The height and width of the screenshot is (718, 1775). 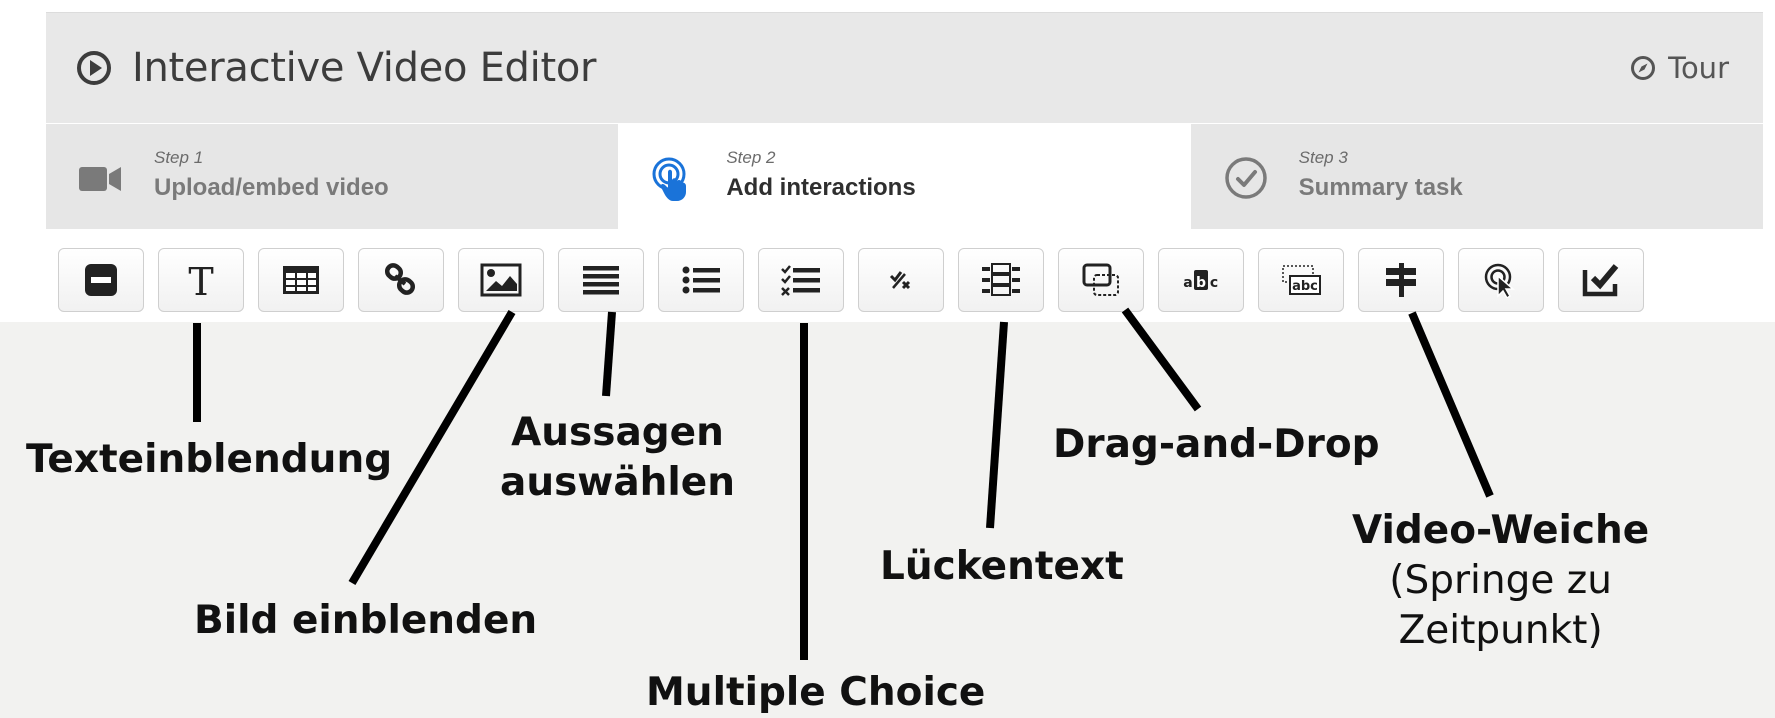 I want to click on tour-button: Tour, so click(x=1679, y=68).